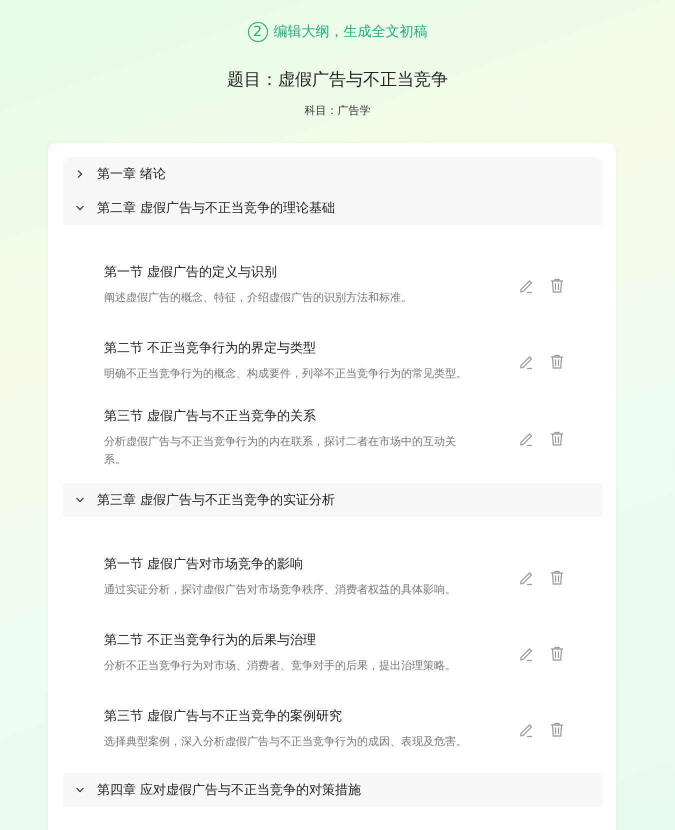  Describe the element at coordinates (337, 80) in the screenshot. I see `essay-title: 题目：虚假广告与不正当竞争` at that location.